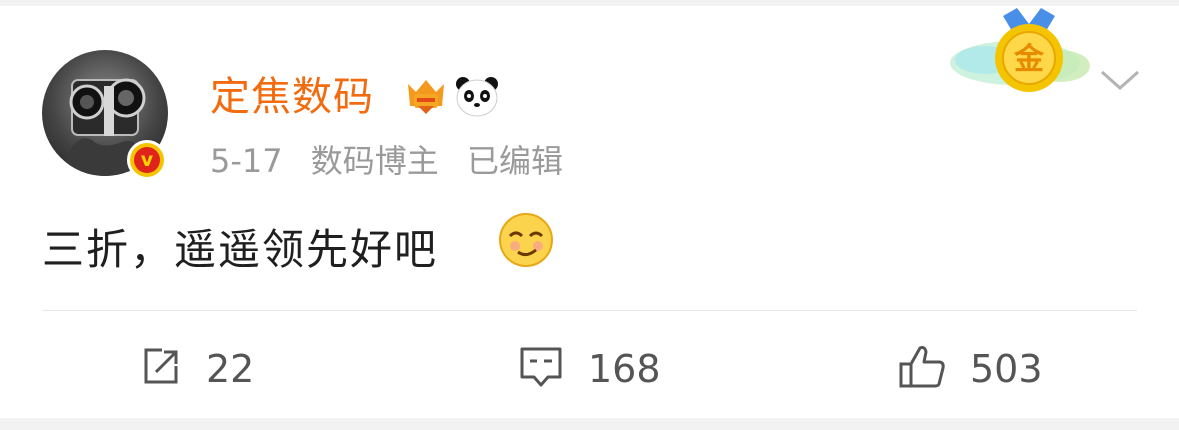 Image resolution: width=1179 pixels, height=430 pixels. Describe the element at coordinates (1006, 369) in the screenshot. I see `like-count: 503` at that location.